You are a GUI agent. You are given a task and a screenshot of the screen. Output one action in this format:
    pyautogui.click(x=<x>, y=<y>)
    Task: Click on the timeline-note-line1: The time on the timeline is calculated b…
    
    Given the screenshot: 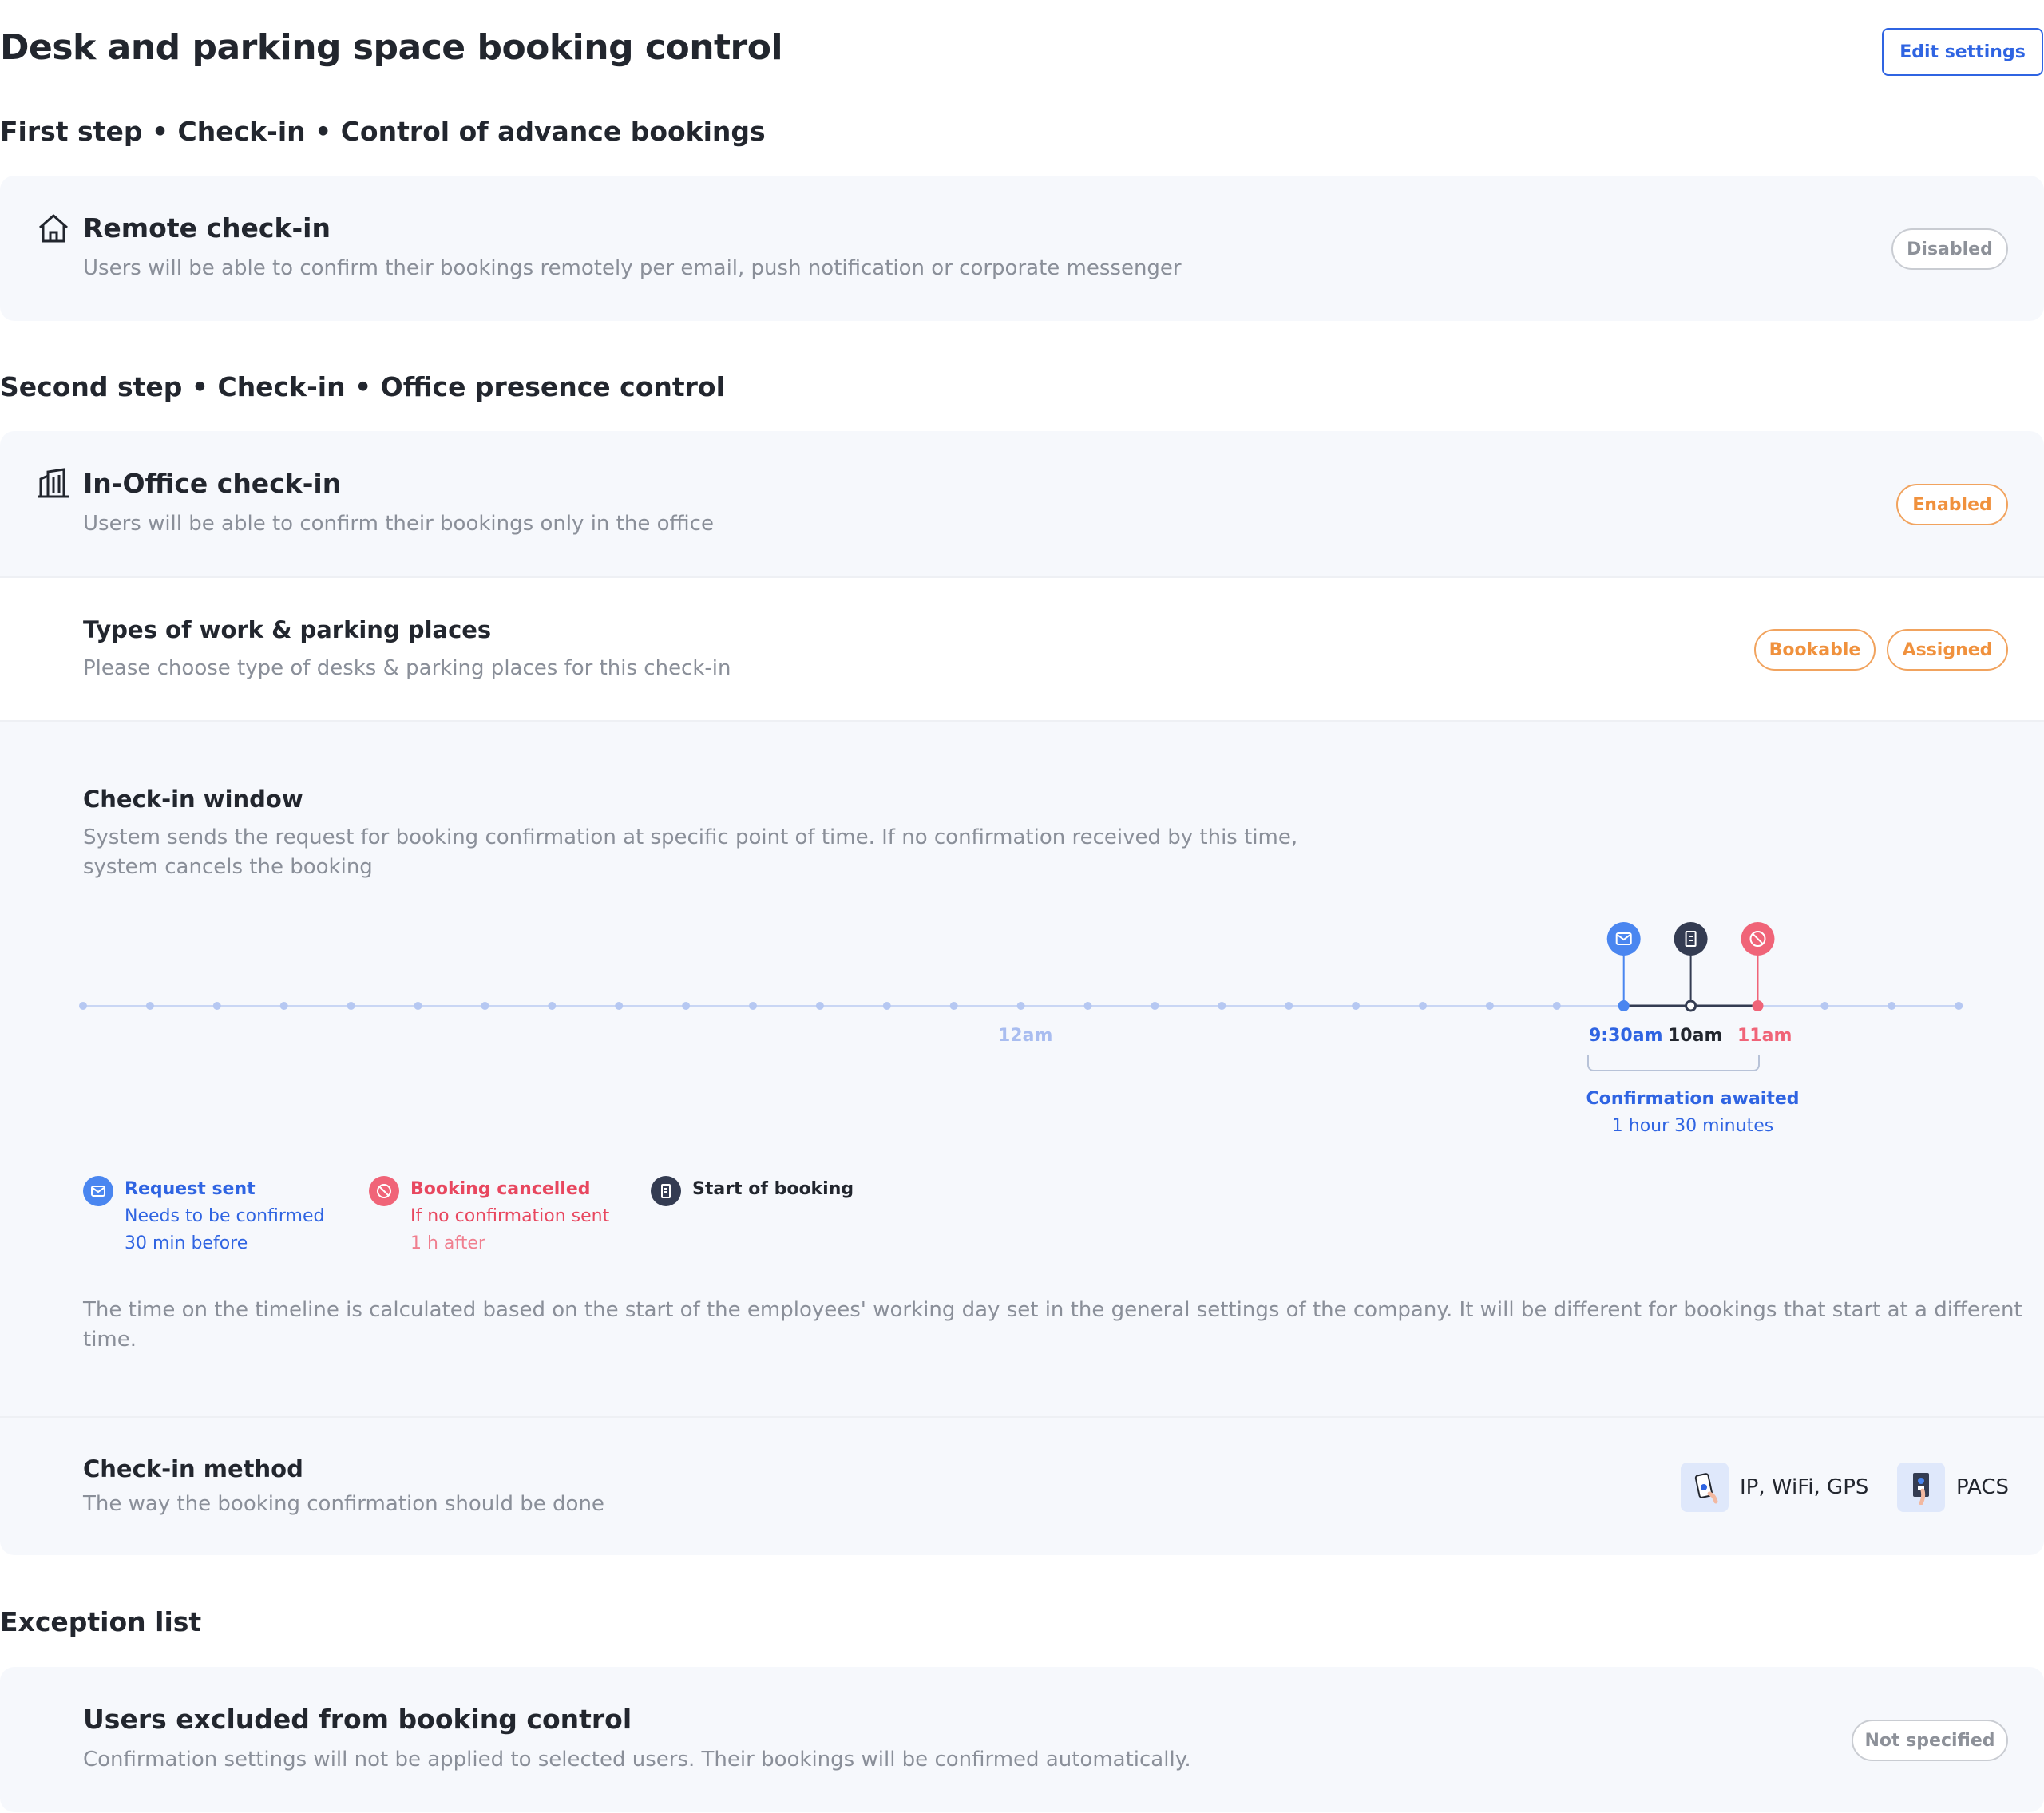 What is the action you would take?
    pyautogui.click(x=1052, y=1310)
    